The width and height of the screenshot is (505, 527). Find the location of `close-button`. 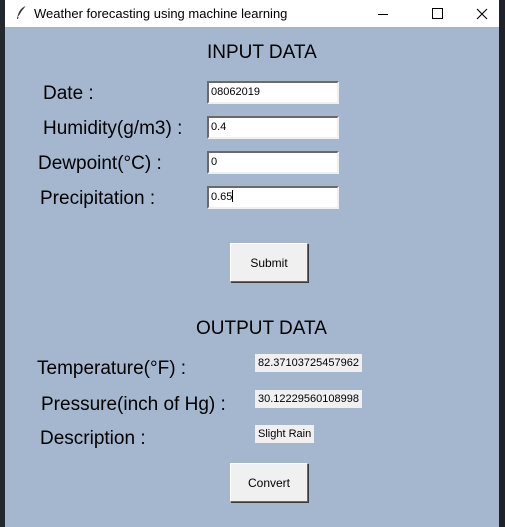

close-button is located at coordinates (482, 13).